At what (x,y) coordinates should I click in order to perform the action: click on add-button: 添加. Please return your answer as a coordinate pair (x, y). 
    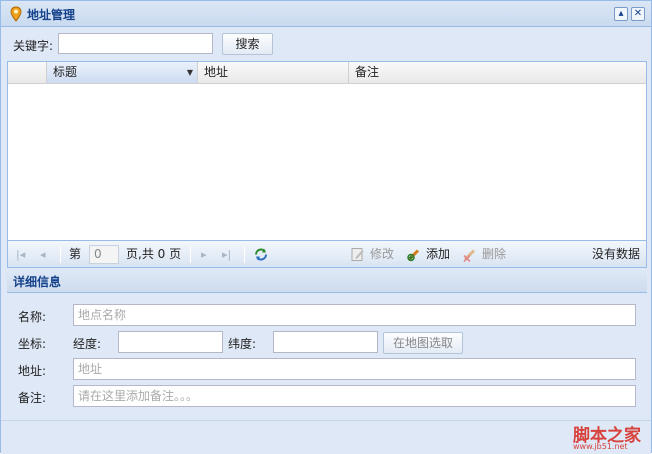
    Looking at the image, I should click on (438, 254).